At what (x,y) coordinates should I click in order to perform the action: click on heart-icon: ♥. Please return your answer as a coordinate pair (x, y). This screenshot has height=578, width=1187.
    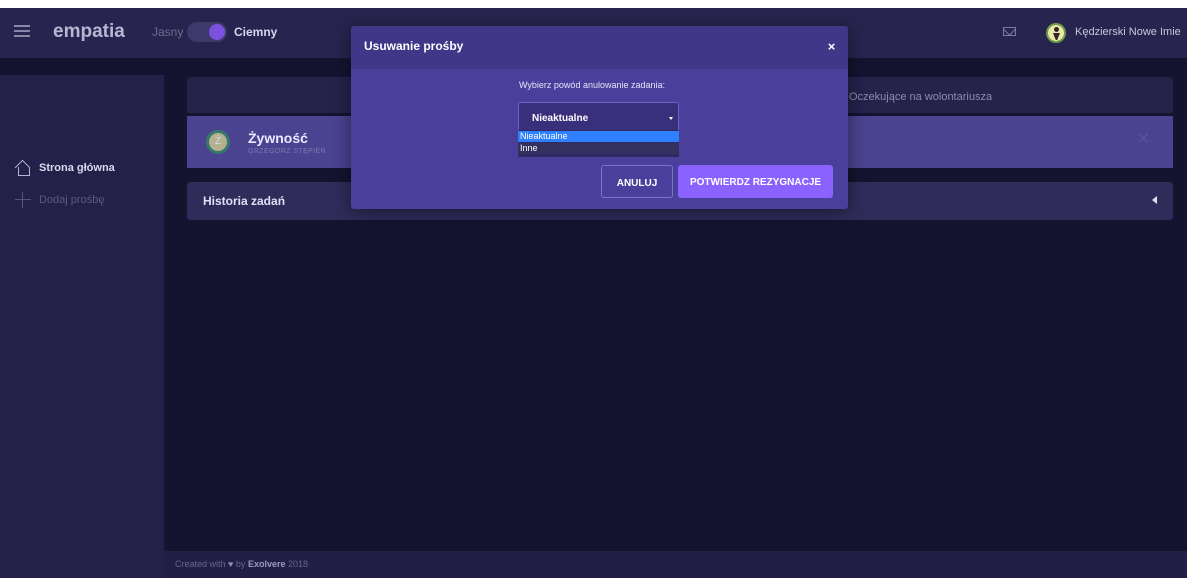
    Looking at the image, I should click on (231, 564).